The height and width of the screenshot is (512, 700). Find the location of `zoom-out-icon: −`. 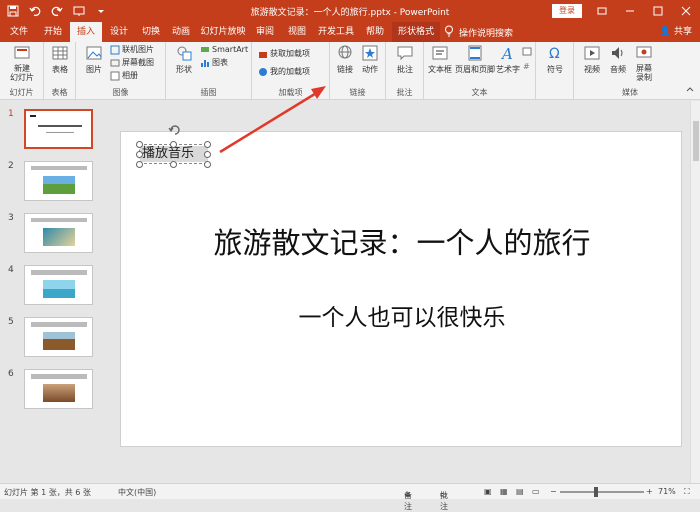

zoom-out-icon: − is located at coordinates (553, 491).